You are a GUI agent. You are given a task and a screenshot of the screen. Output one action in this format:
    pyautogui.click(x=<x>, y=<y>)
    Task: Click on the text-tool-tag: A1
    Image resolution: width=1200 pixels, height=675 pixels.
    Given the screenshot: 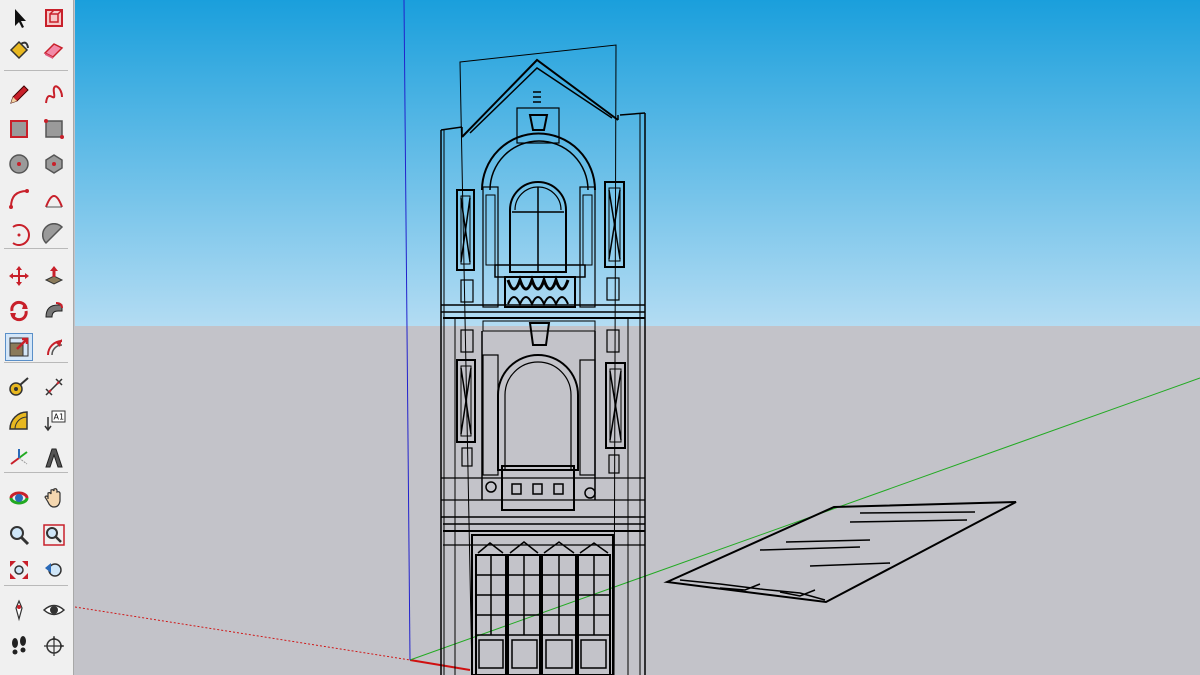 What is the action you would take?
    pyautogui.click(x=59, y=417)
    